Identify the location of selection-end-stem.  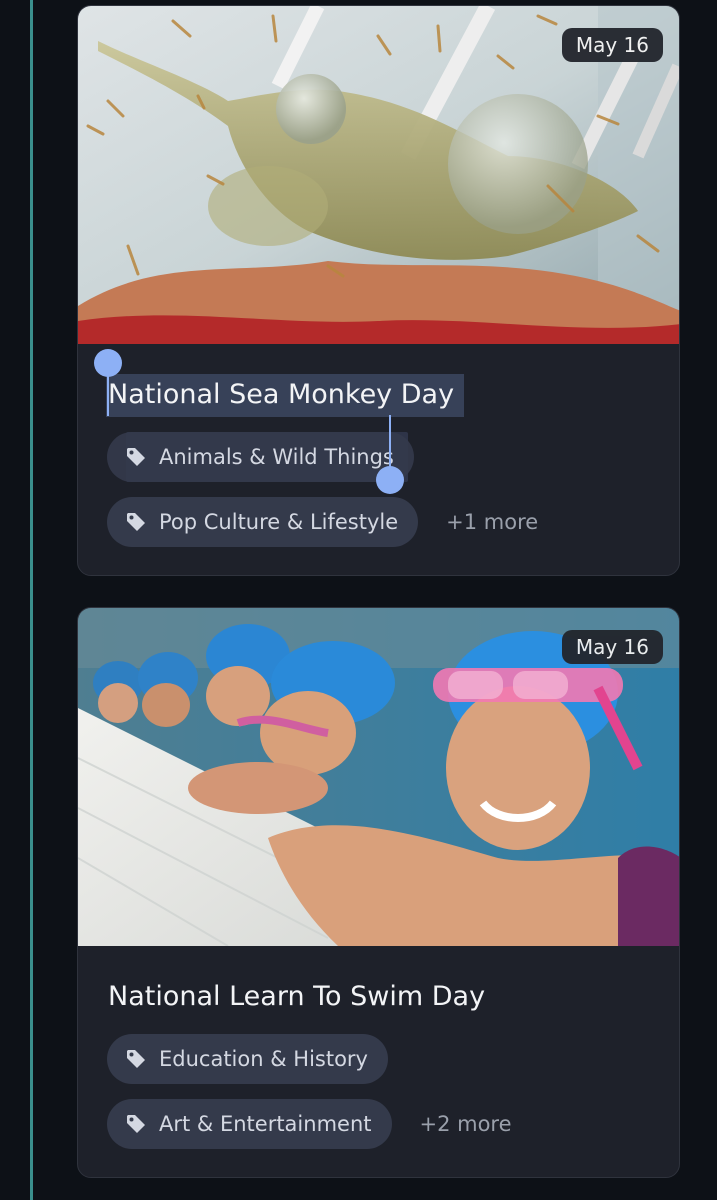
(390, 442).